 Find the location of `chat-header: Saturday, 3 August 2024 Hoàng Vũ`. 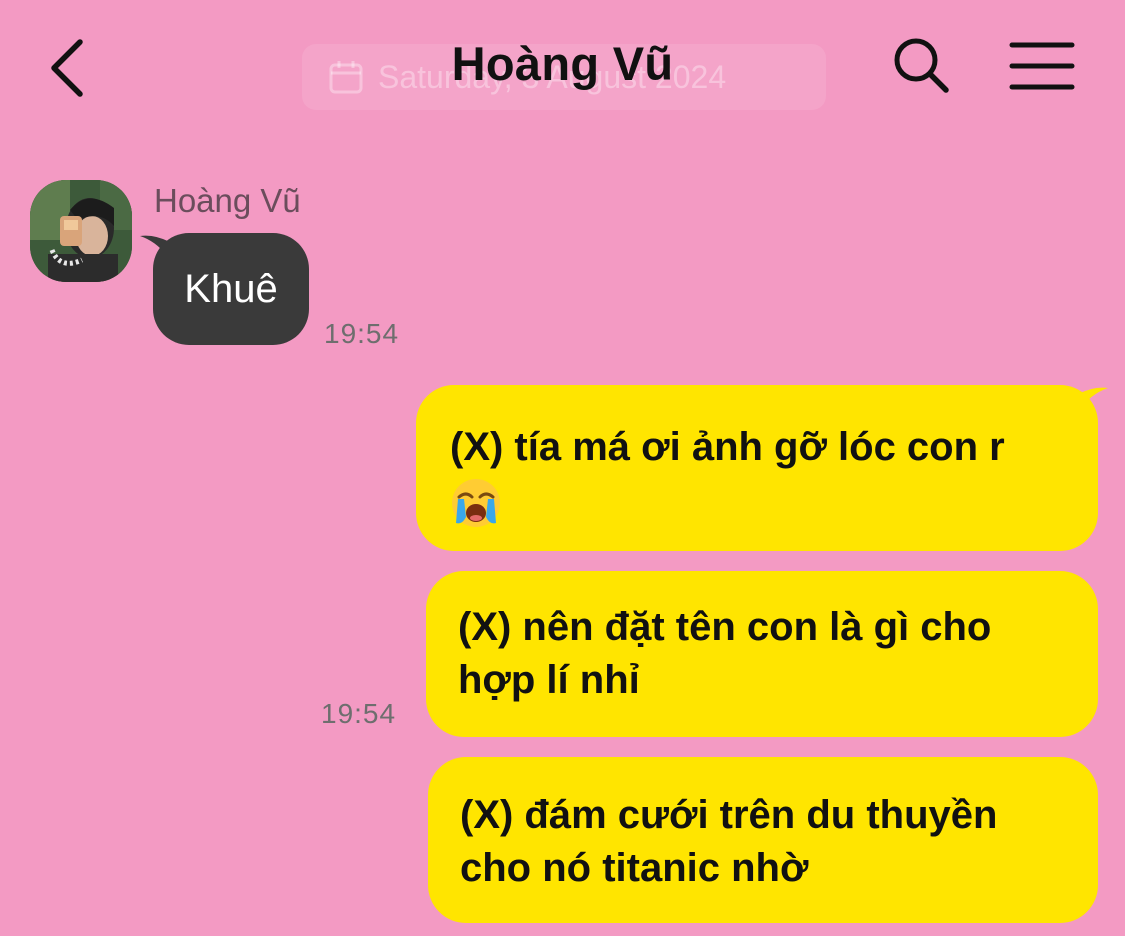

chat-header: Saturday, 3 August 2024 Hoàng Vũ is located at coordinates (562, 70).